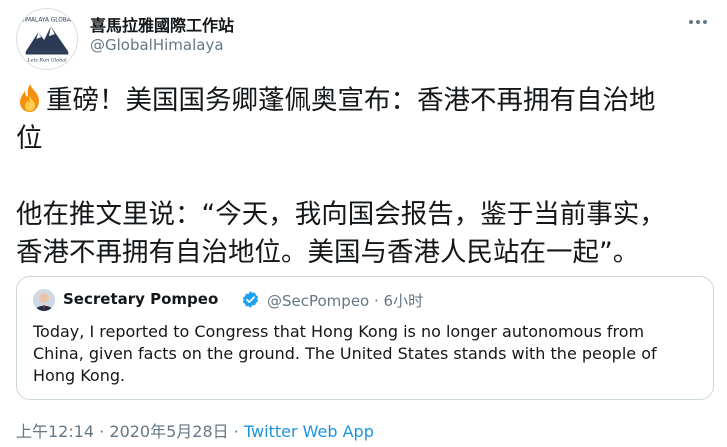  I want to click on quoted-author-name: Secretary Pompeo, so click(140, 299).